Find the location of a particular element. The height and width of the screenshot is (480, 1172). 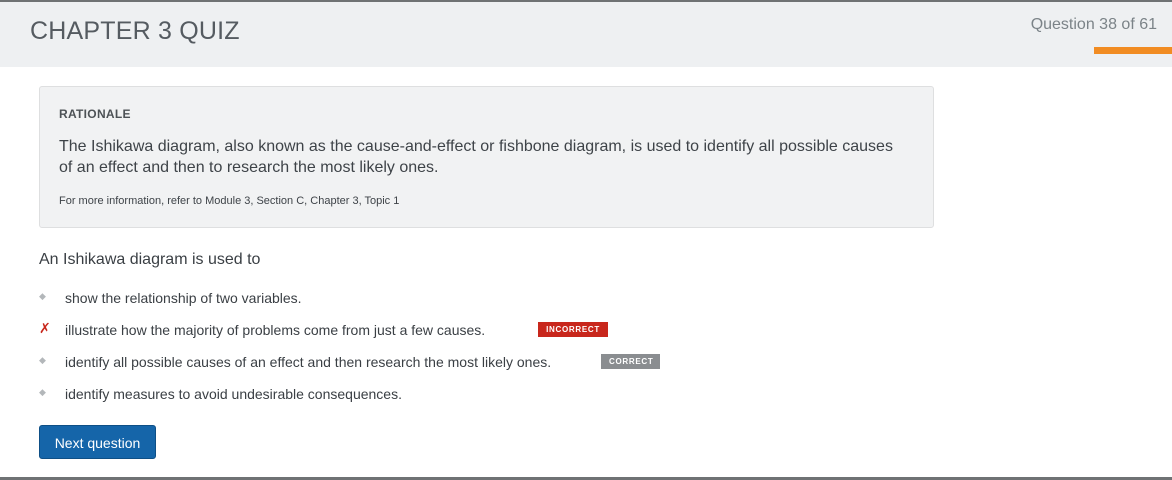

question-counter: Question 38 of 61 is located at coordinates (1093, 24).